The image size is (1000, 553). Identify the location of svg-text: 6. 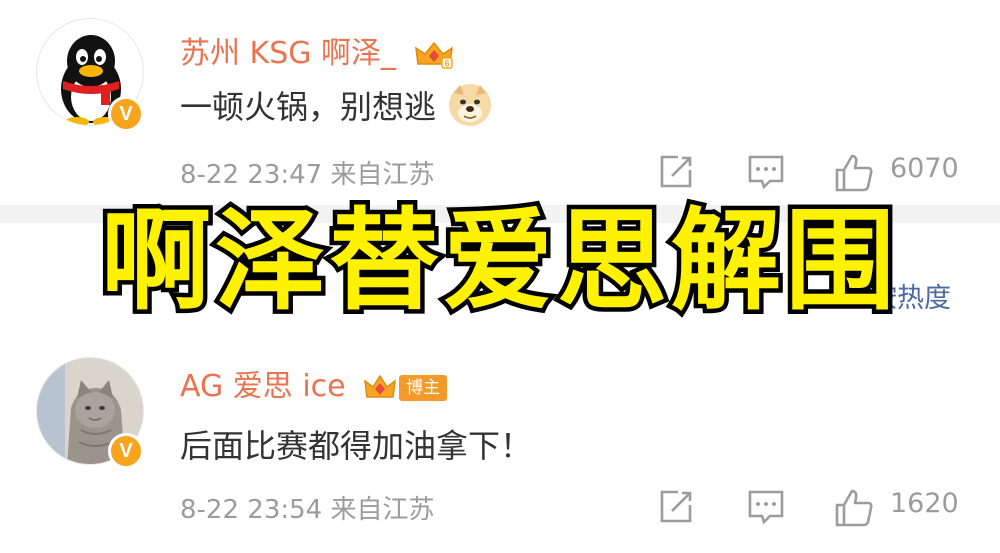
(446, 63).